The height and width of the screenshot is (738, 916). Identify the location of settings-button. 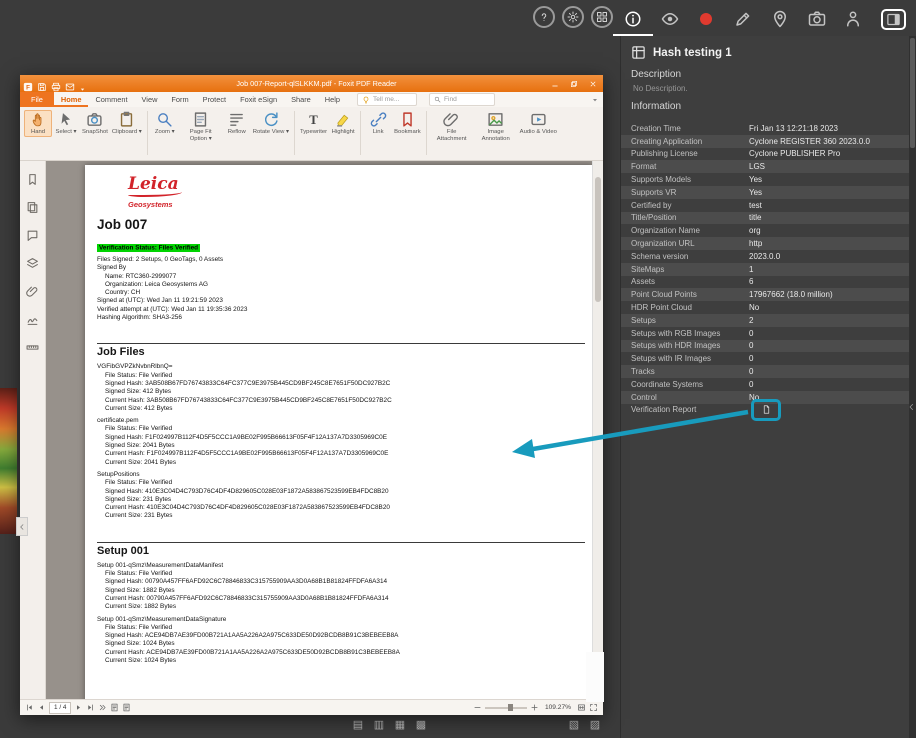
(573, 17).